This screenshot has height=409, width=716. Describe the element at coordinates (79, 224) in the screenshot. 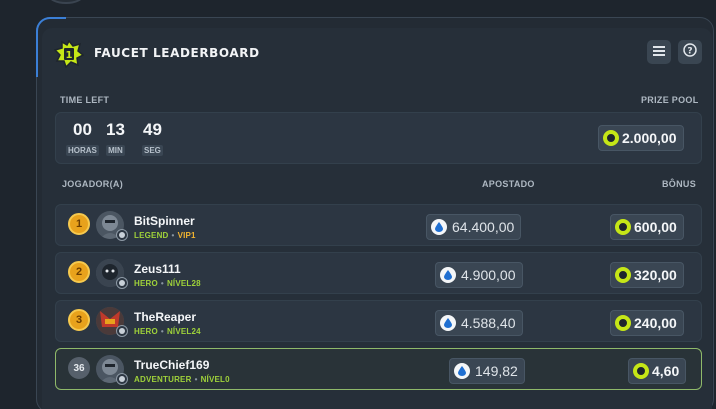

I see `rank-medal: 1` at that location.